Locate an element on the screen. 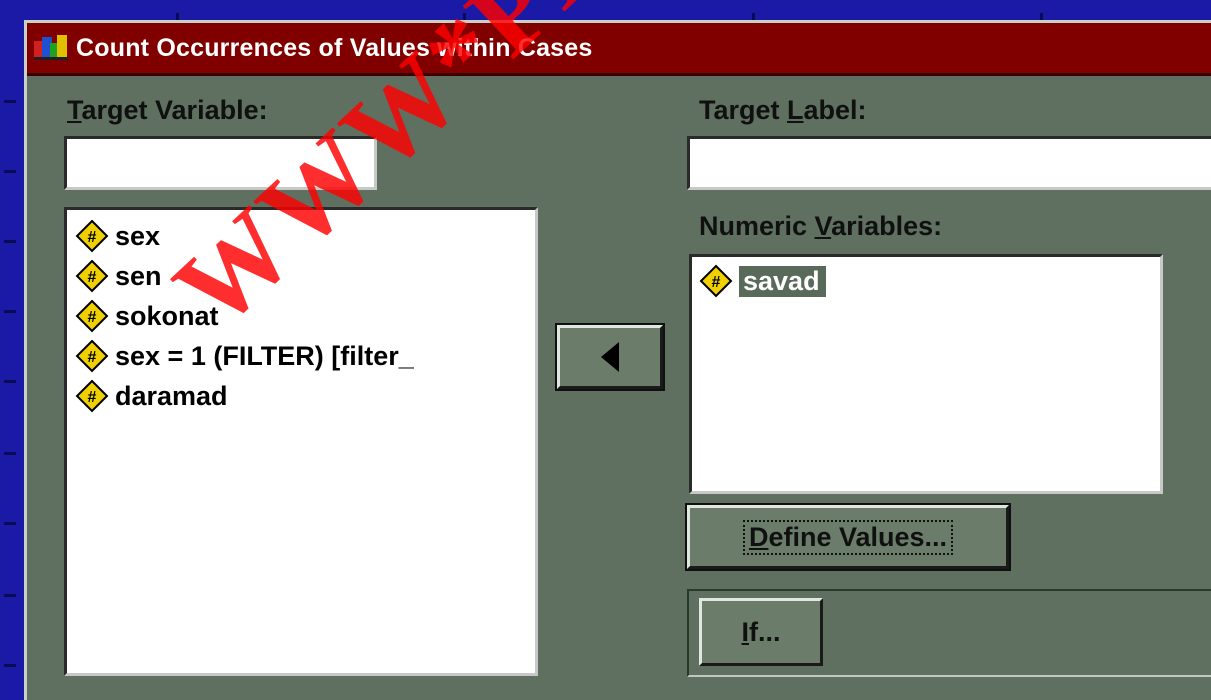  move-variable-button is located at coordinates (610, 357).